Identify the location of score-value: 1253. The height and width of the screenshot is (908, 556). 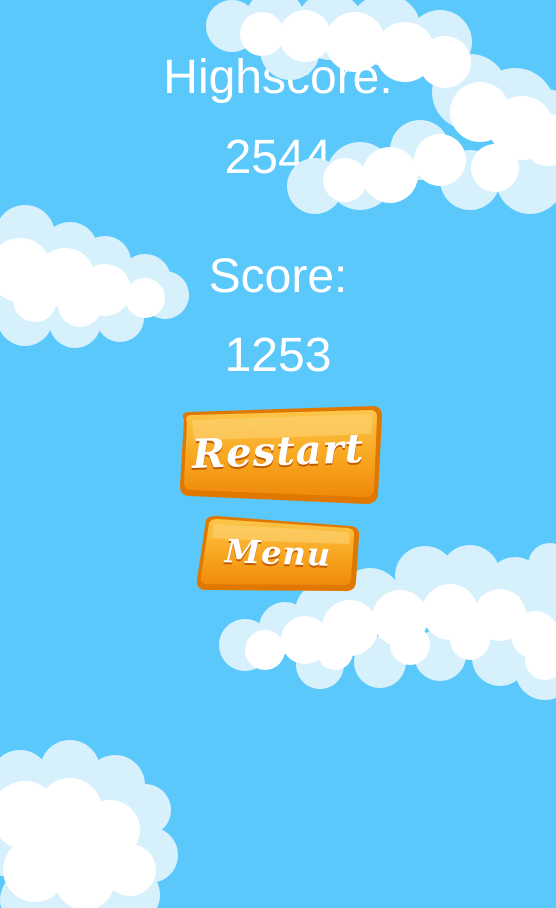
(278, 355).